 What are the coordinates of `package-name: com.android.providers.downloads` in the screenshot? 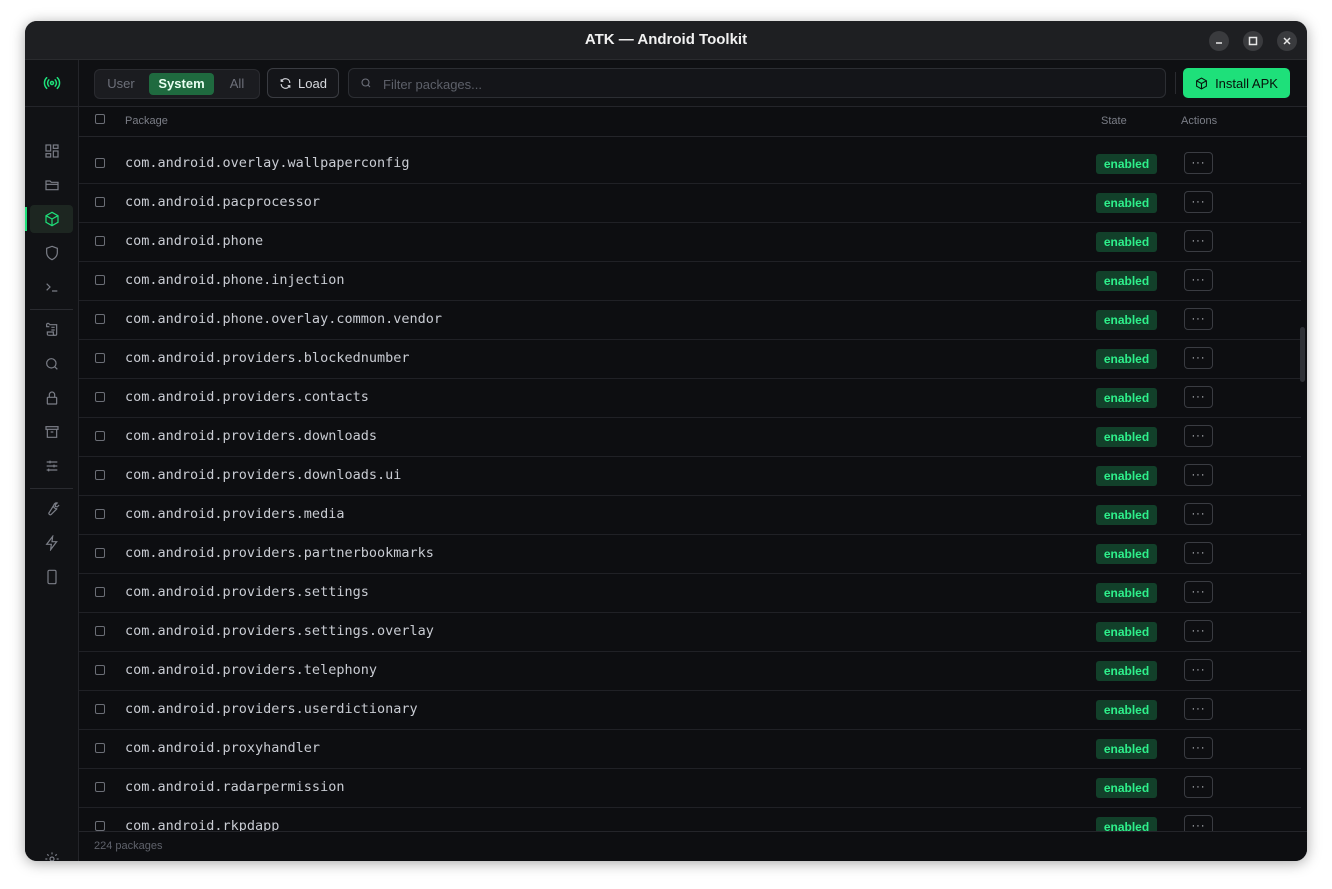 It's located at (251, 436).